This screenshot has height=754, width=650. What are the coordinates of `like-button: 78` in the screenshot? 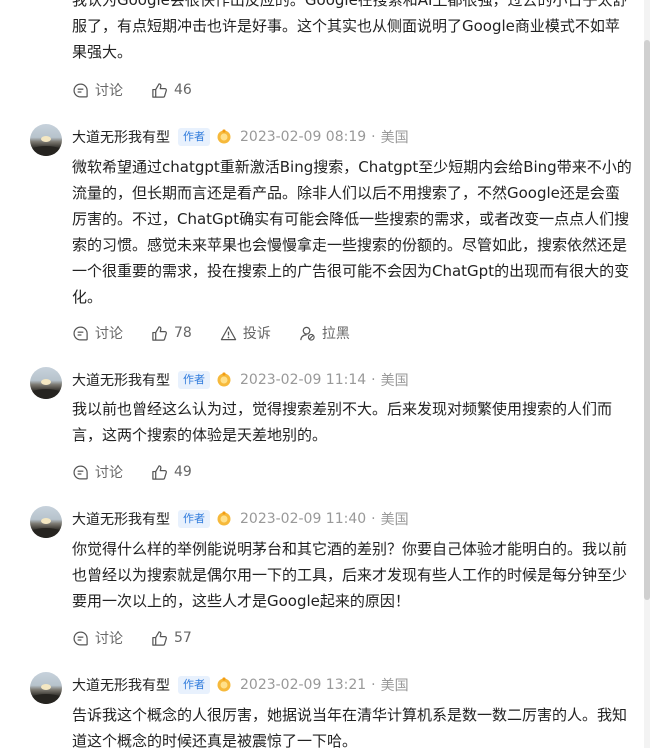 It's located at (171, 333).